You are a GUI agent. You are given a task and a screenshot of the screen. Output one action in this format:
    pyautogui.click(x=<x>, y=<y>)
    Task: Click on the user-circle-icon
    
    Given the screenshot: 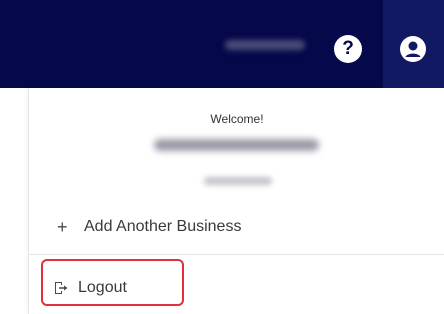 What is the action you would take?
    pyautogui.click(x=413, y=49)
    